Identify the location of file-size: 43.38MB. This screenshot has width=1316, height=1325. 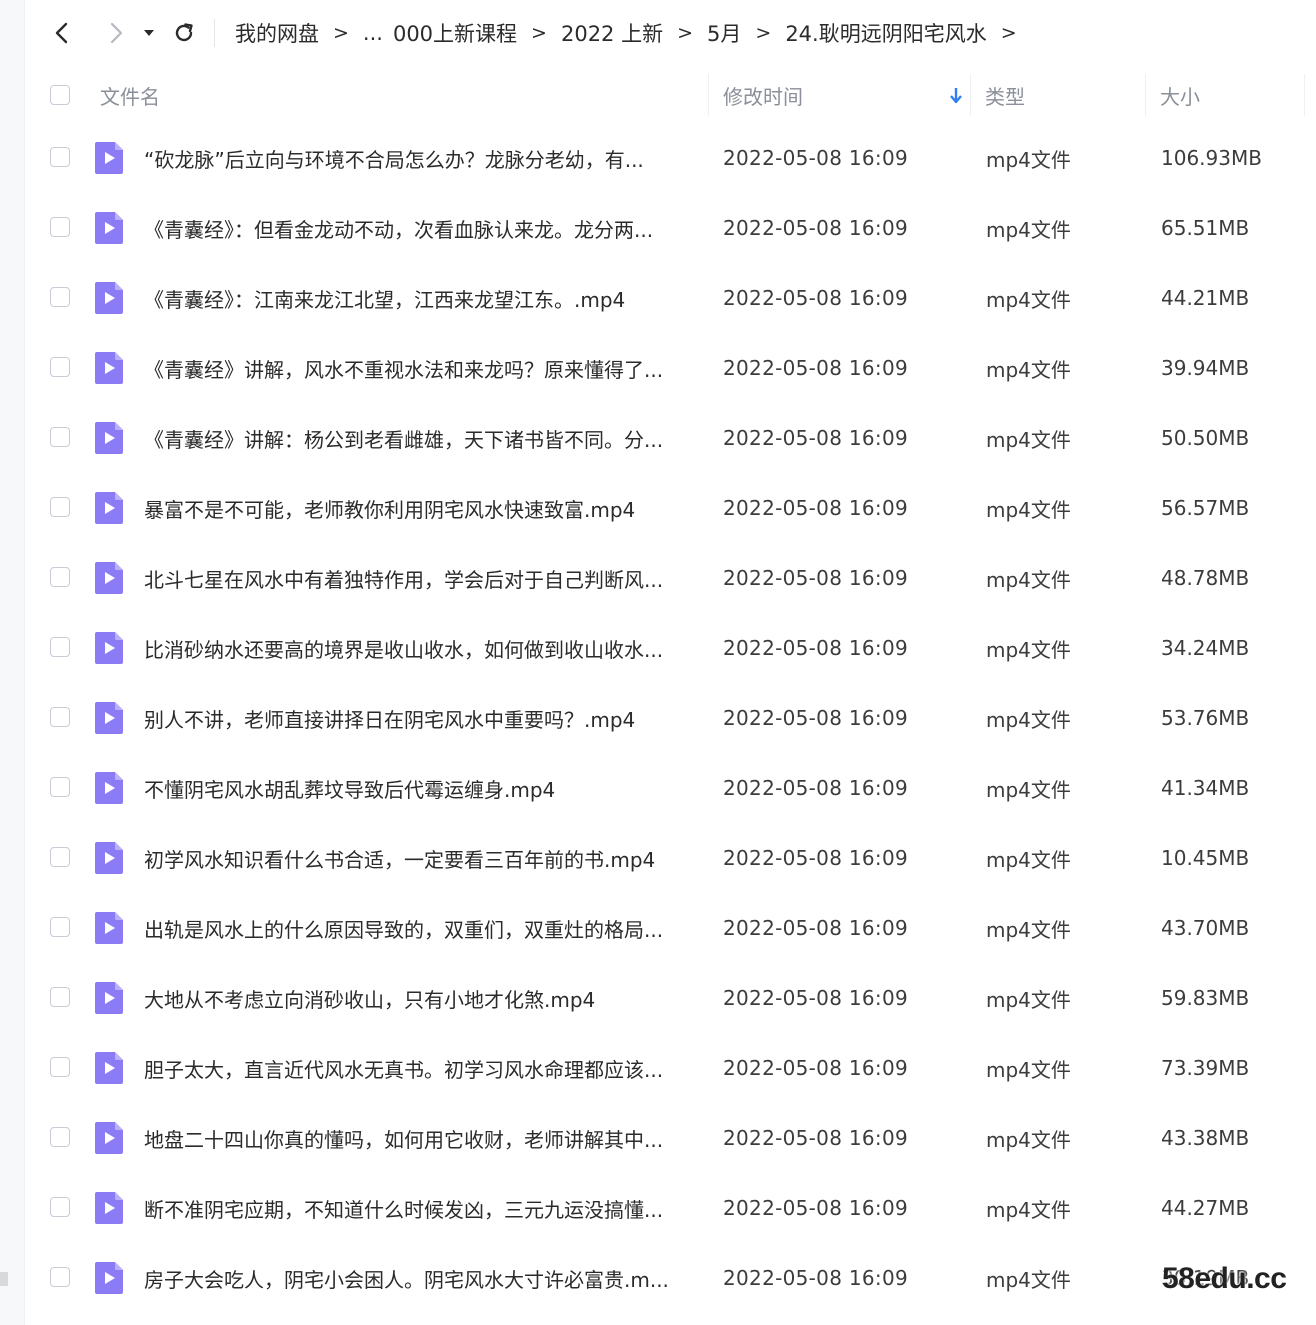
(1205, 1138).